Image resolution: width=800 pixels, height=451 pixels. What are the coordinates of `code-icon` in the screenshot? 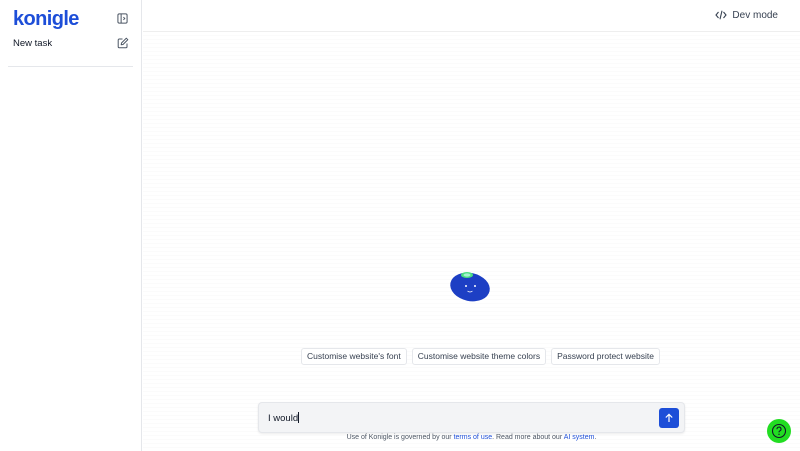 It's located at (721, 15).